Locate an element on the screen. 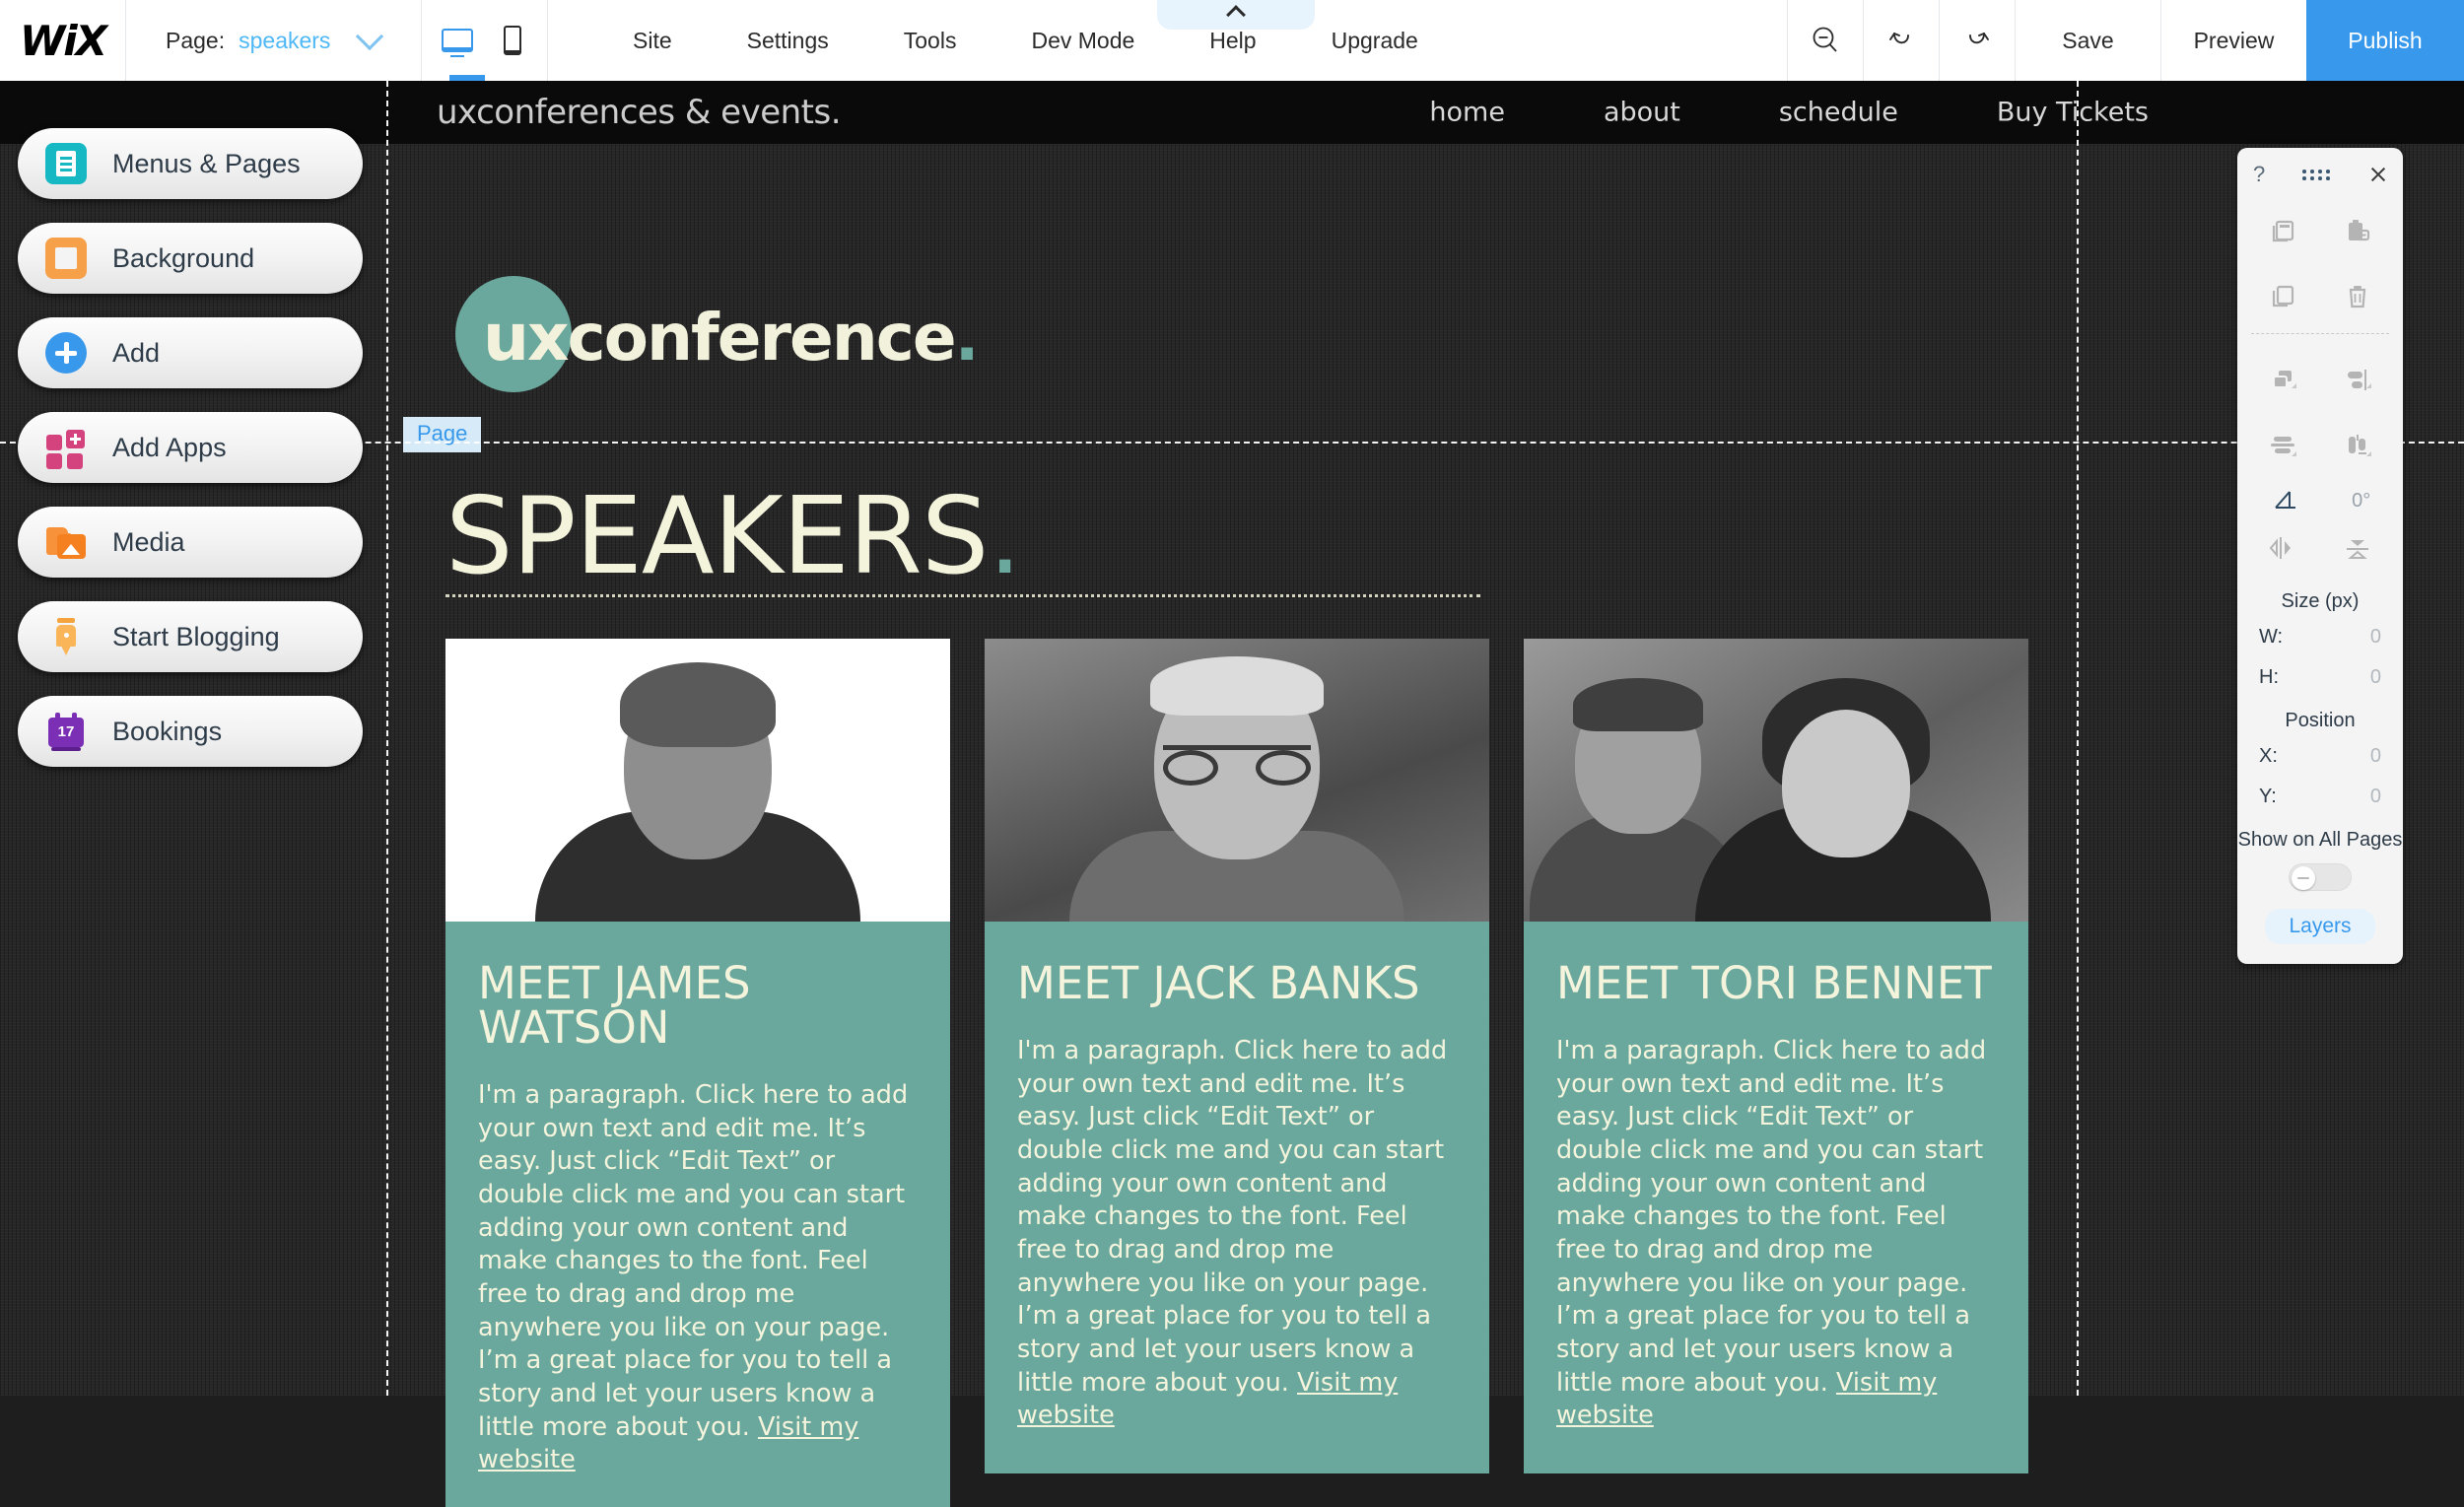 This screenshot has width=2464, height=1507. menu-item-site: Site is located at coordinates (652, 41).